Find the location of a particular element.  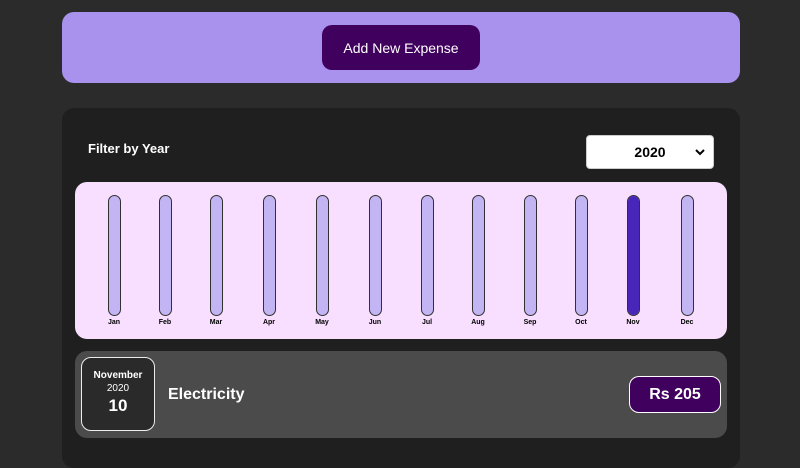

new-expense-panel: Add New Expense is located at coordinates (401, 47).